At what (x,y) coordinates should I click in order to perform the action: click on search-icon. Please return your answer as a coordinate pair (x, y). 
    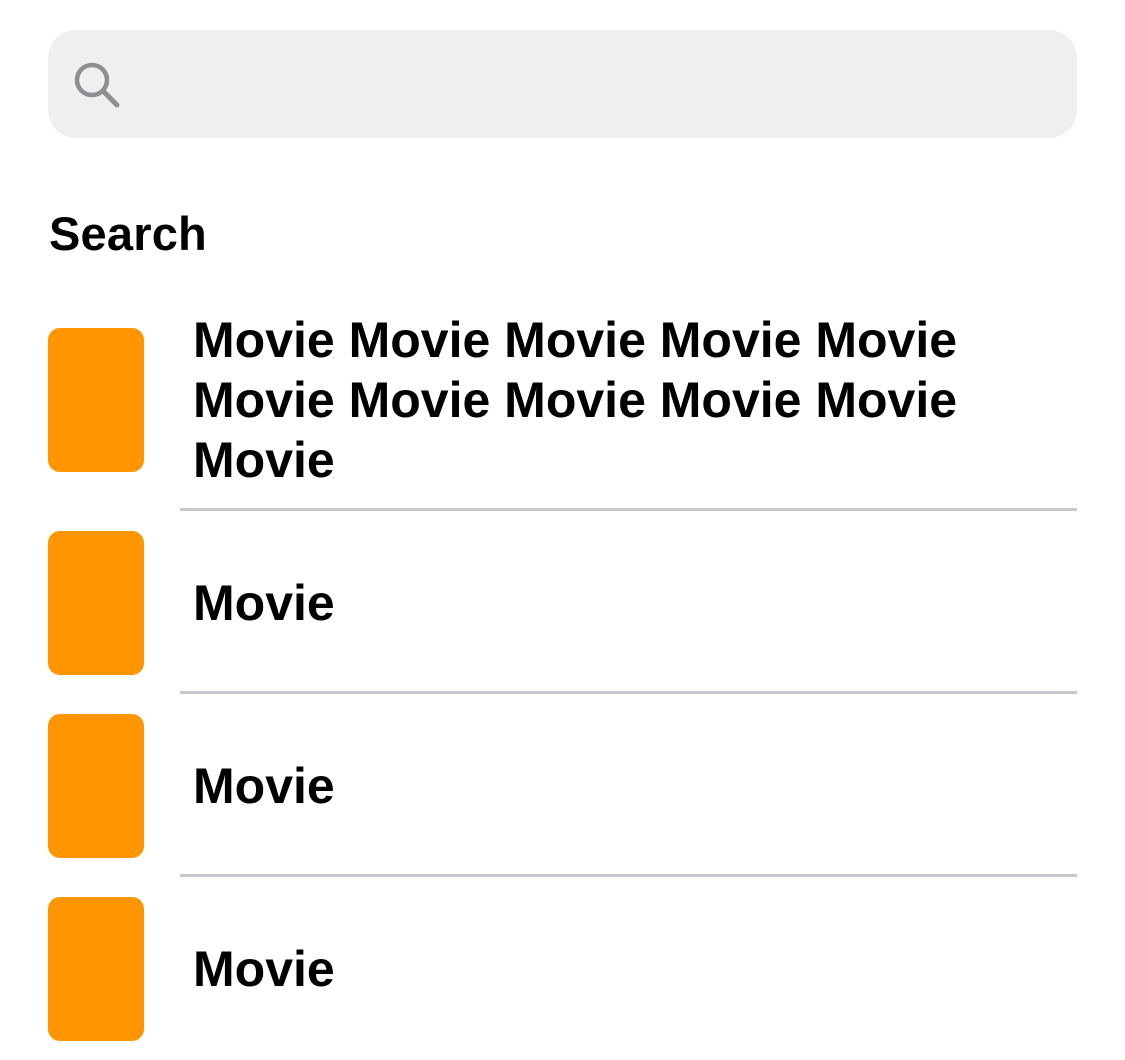
    Looking at the image, I should click on (97, 85).